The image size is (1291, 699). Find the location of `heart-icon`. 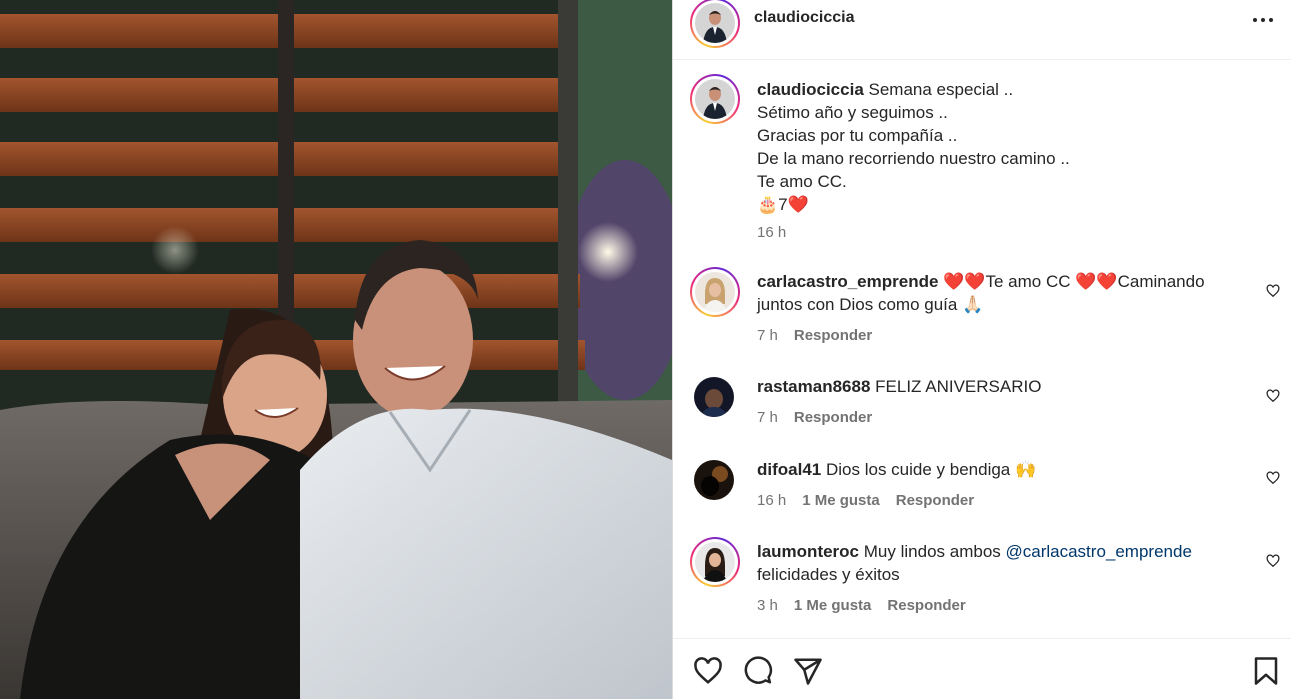

heart-icon is located at coordinates (708, 671).